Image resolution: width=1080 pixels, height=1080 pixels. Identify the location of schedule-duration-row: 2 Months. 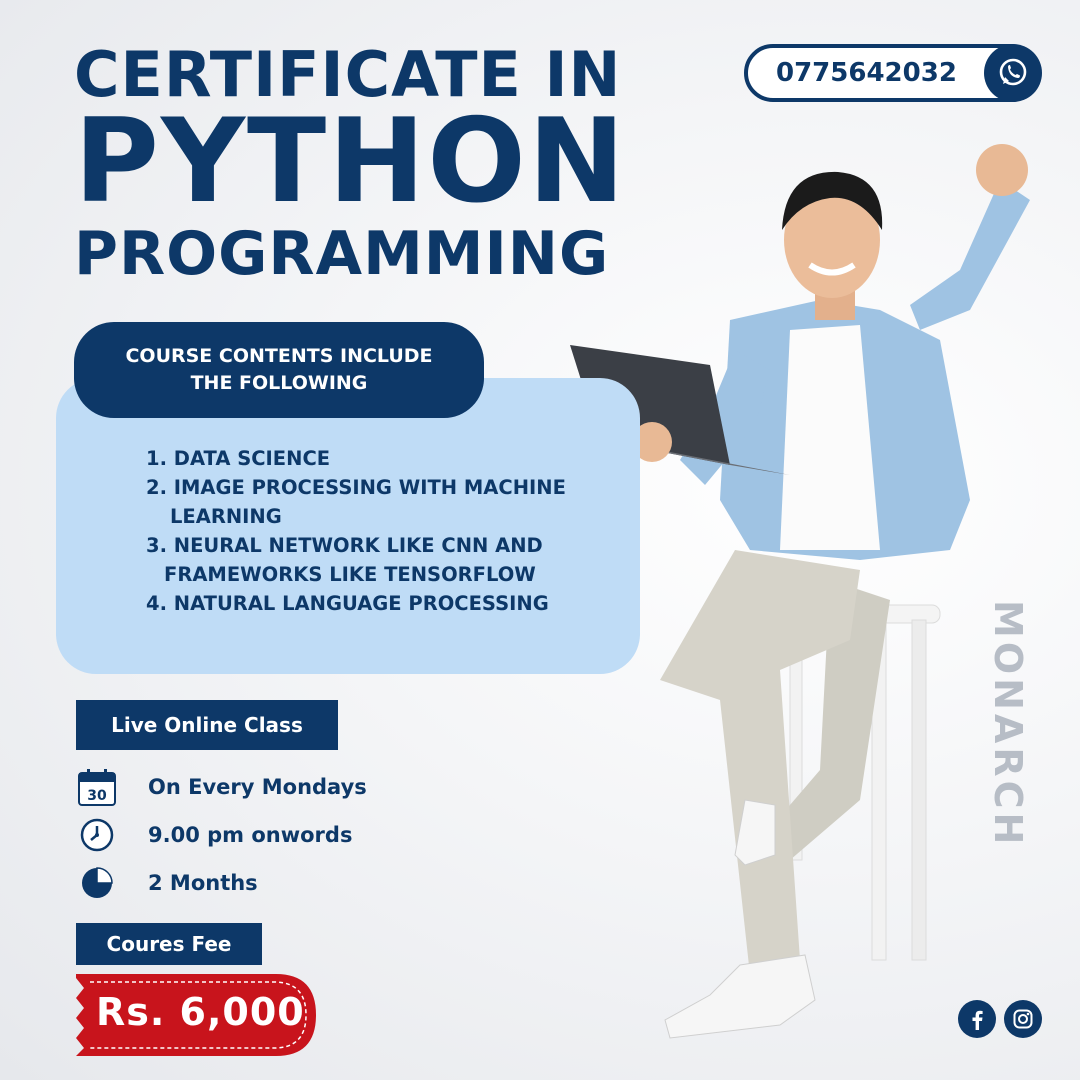
(167, 883).